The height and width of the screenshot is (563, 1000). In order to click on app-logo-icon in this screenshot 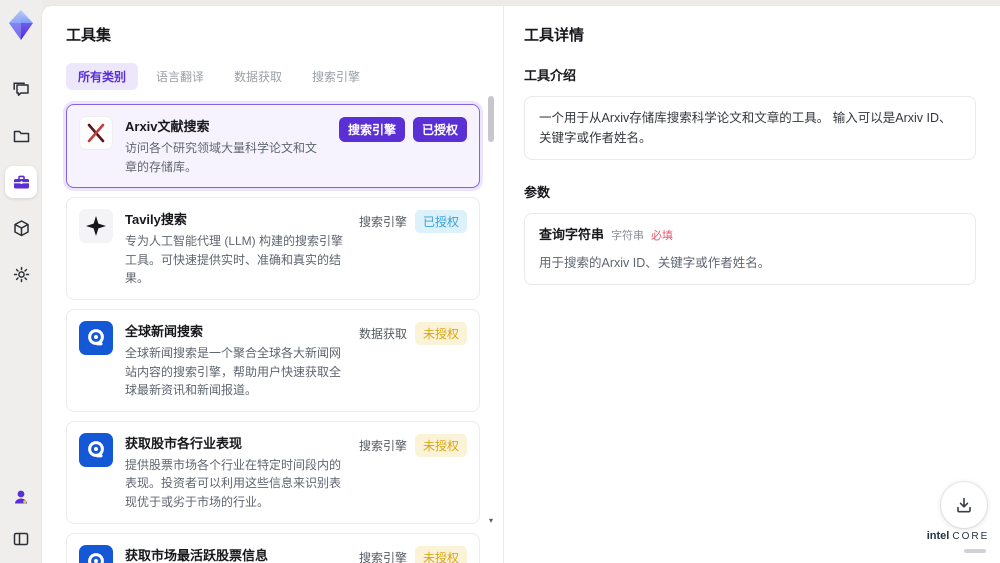, I will do `click(21, 25)`.